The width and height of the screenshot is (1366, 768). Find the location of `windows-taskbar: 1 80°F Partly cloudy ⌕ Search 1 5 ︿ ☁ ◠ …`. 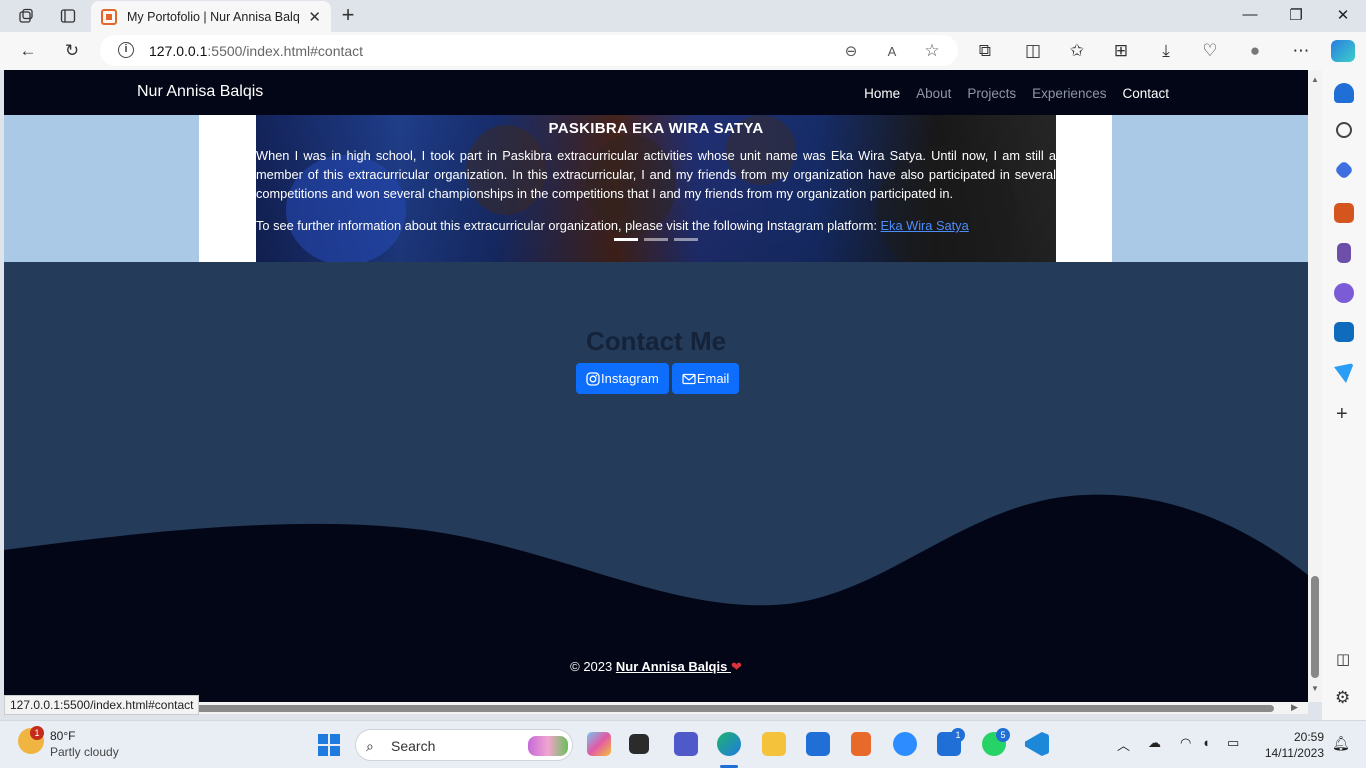

windows-taskbar: 1 80°F Partly cloudy ⌕ Search 1 5 ︿ ☁ ◠ … is located at coordinates (683, 744).